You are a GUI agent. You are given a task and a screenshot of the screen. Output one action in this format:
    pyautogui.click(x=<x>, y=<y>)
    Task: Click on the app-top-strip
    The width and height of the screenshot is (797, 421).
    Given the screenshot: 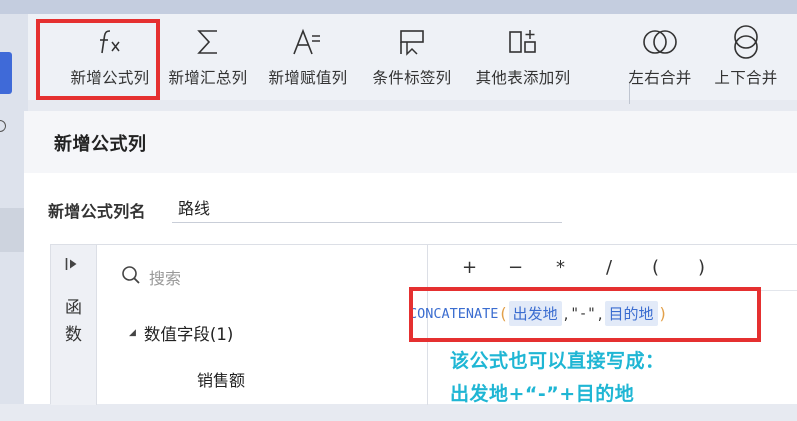 What is the action you would take?
    pyautogui.click(x=398, y=7)
    